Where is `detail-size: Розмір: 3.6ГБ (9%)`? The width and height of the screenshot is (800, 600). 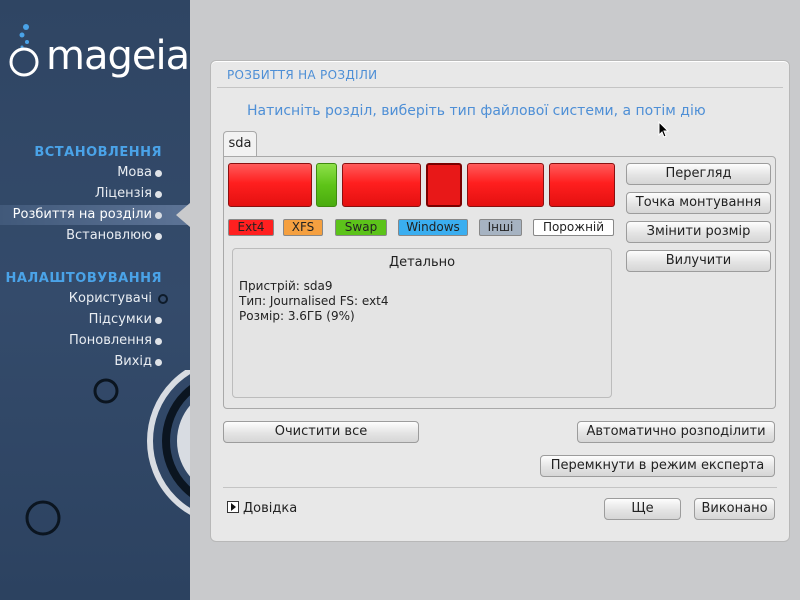 detail-size: Розмір: 3.6ГБ (9%) is located at coordinates (297, 316).